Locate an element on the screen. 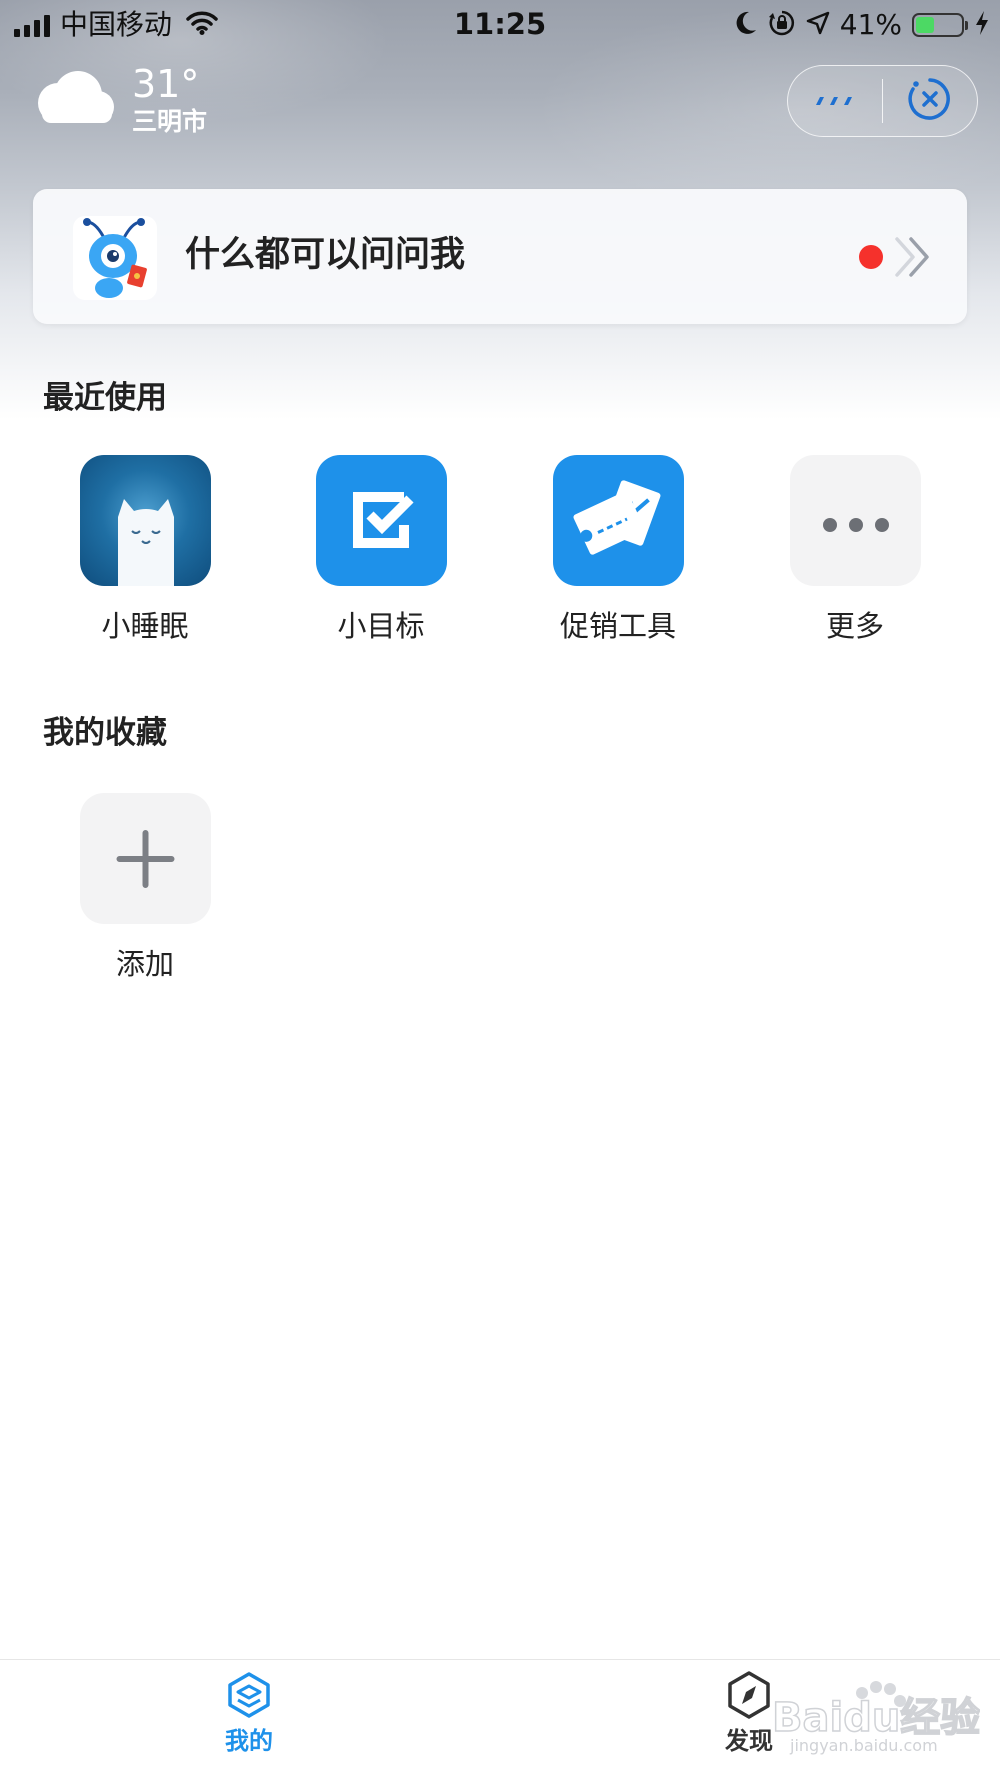 The width and height of the screenshot is (1000, 1778). notification-dot is located at coordinates (871, 257).